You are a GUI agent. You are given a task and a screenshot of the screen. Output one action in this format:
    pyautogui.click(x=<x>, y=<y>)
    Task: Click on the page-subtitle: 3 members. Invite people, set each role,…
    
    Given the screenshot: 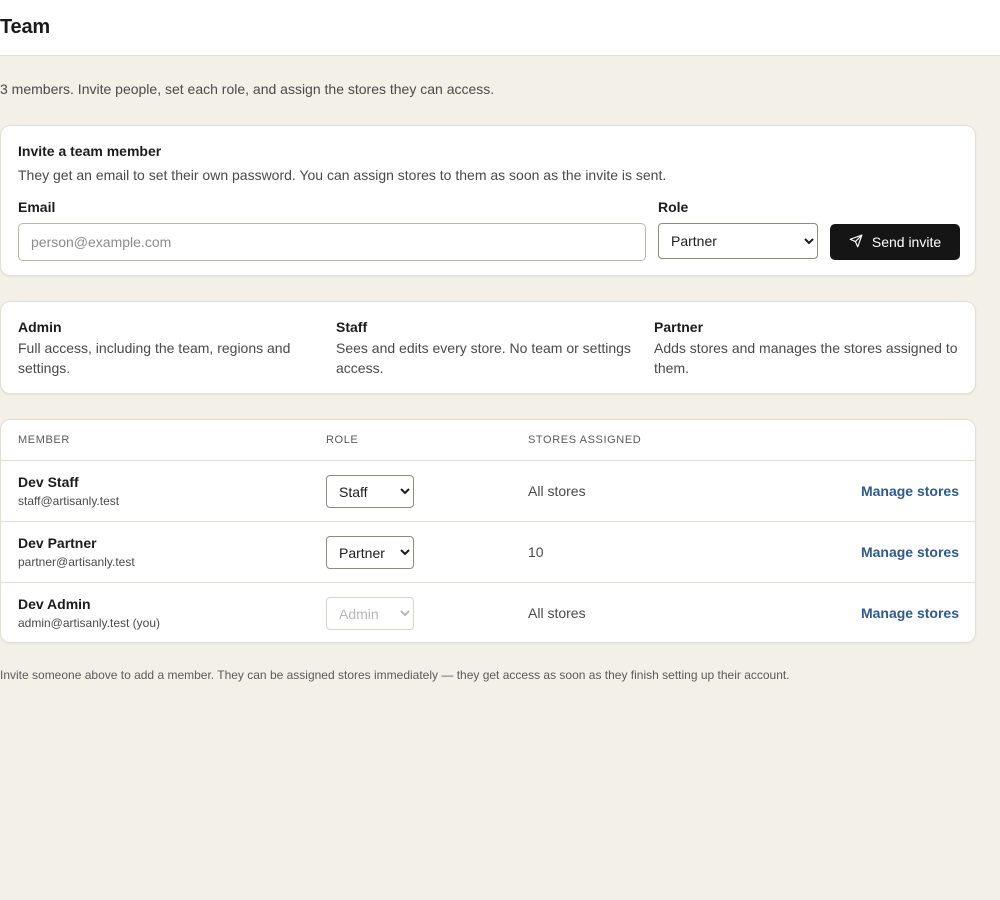 What is the action you would take?
    pyautogui.click(x=247, y=89)
    